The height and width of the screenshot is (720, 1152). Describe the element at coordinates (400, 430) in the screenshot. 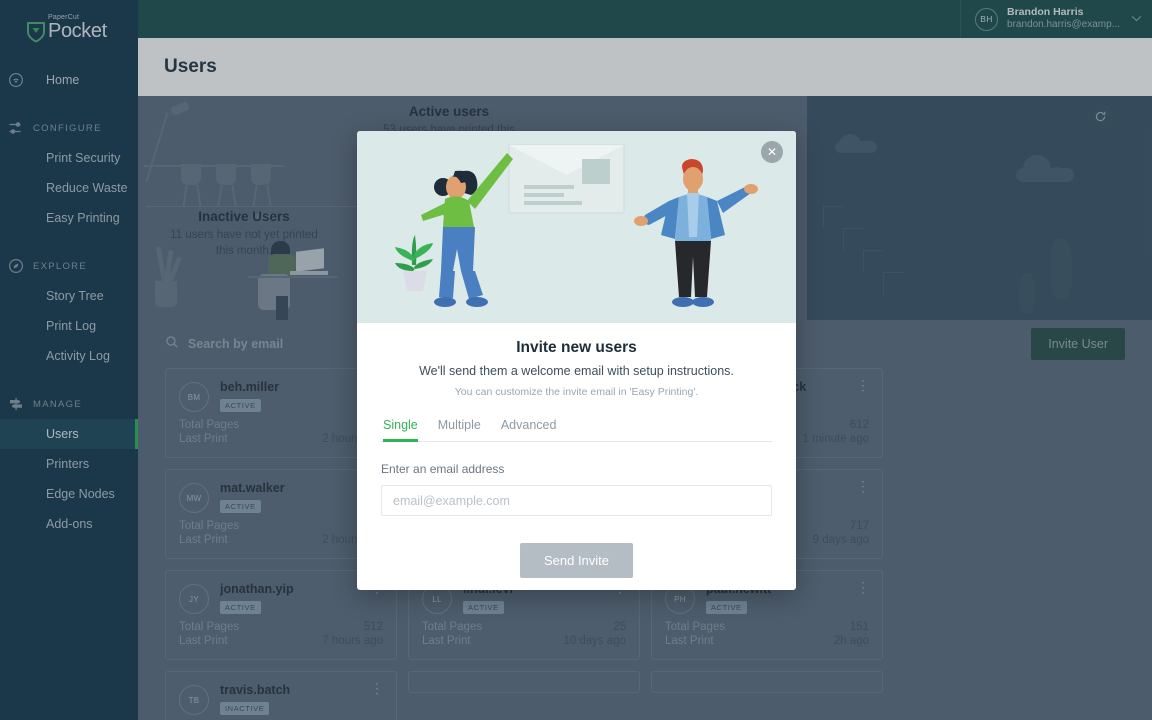

I see `tab-single: Single` at that location.